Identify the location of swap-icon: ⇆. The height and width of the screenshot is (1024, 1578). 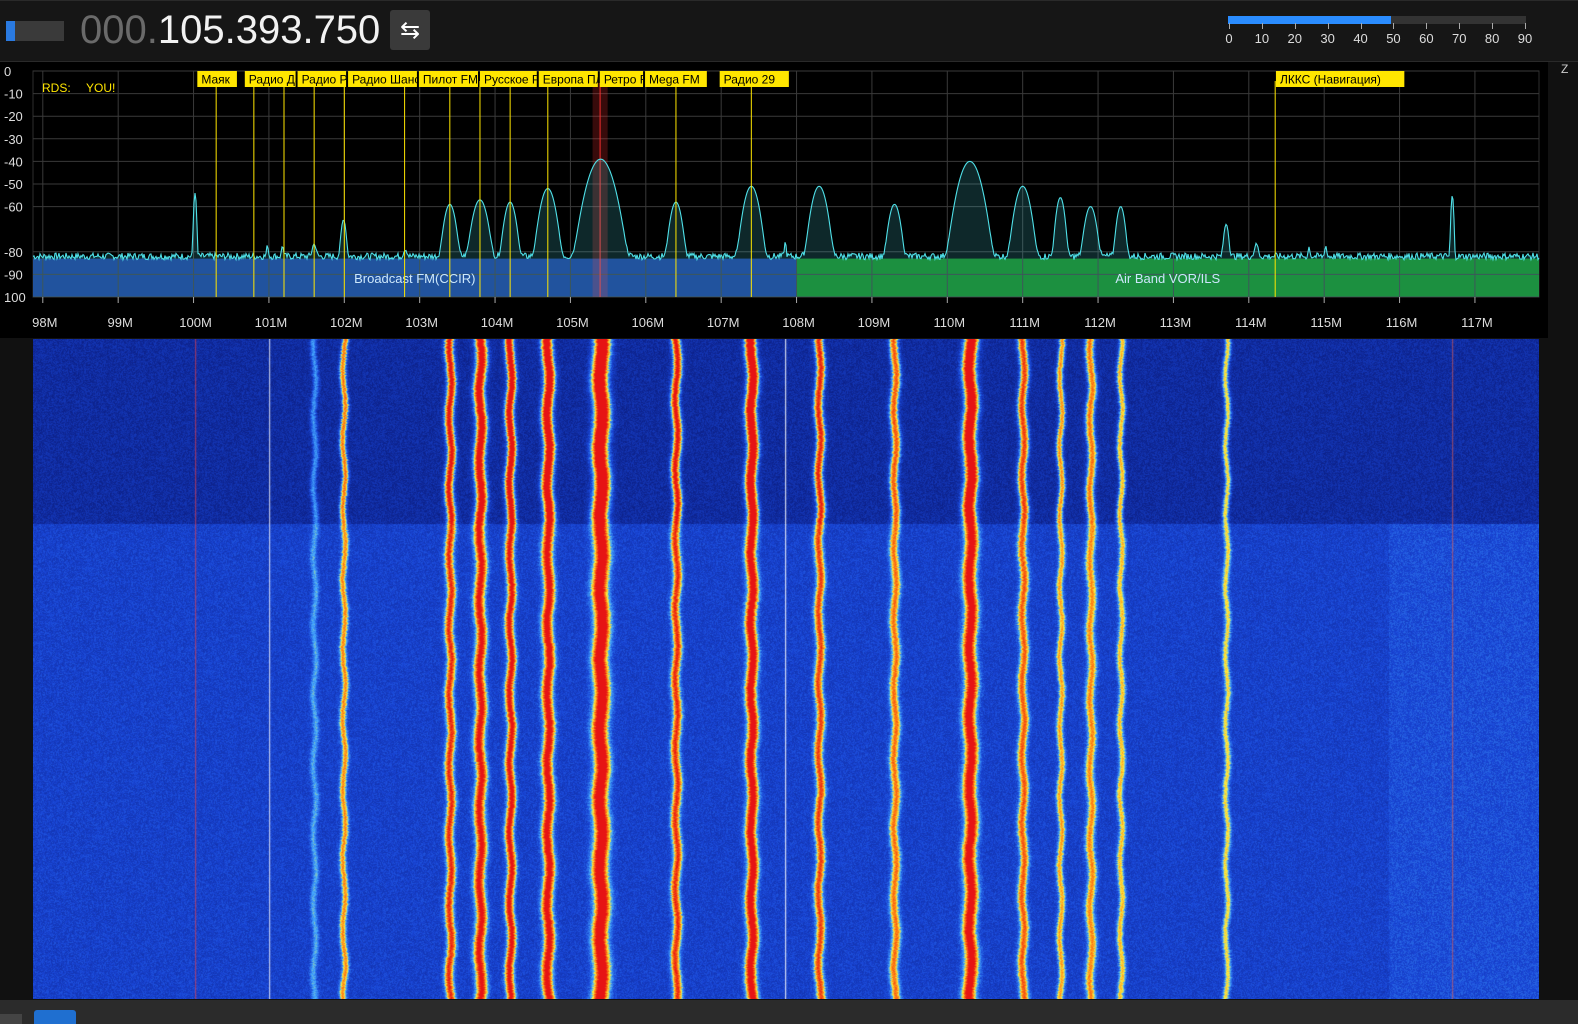
(410, 30).